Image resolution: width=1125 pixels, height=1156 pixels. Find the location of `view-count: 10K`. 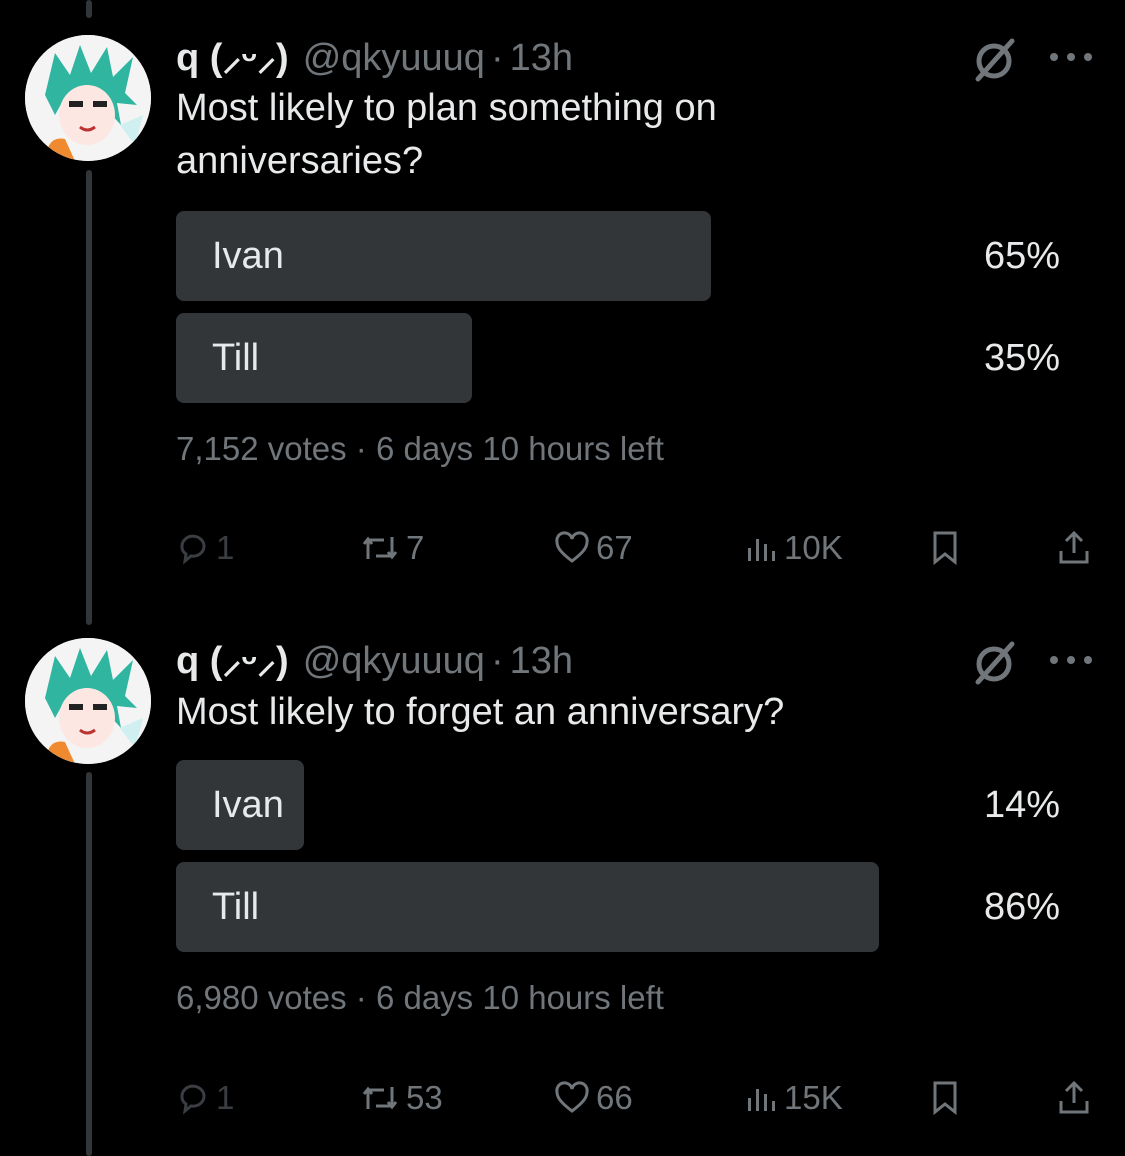

view-count: 10K is located at coordinates (813, 547).